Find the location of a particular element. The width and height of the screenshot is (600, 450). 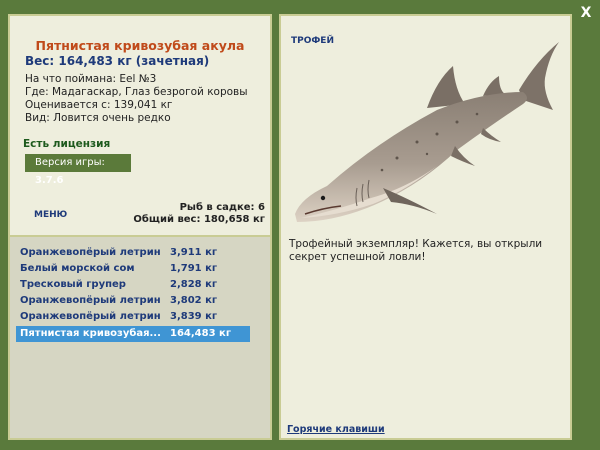

catch-row: Тресковый групер 2,828 кг is located at coordinates (133, 285).